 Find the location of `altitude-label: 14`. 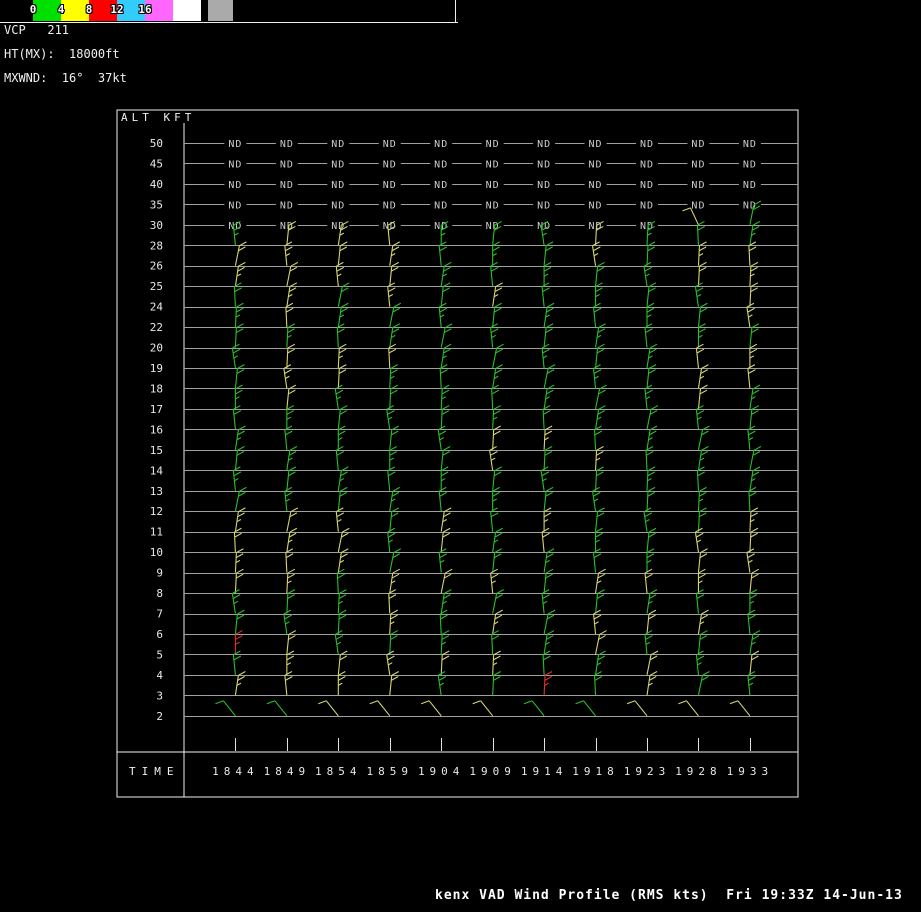

altitude-label: 14 is located at coordinates (157, 470).